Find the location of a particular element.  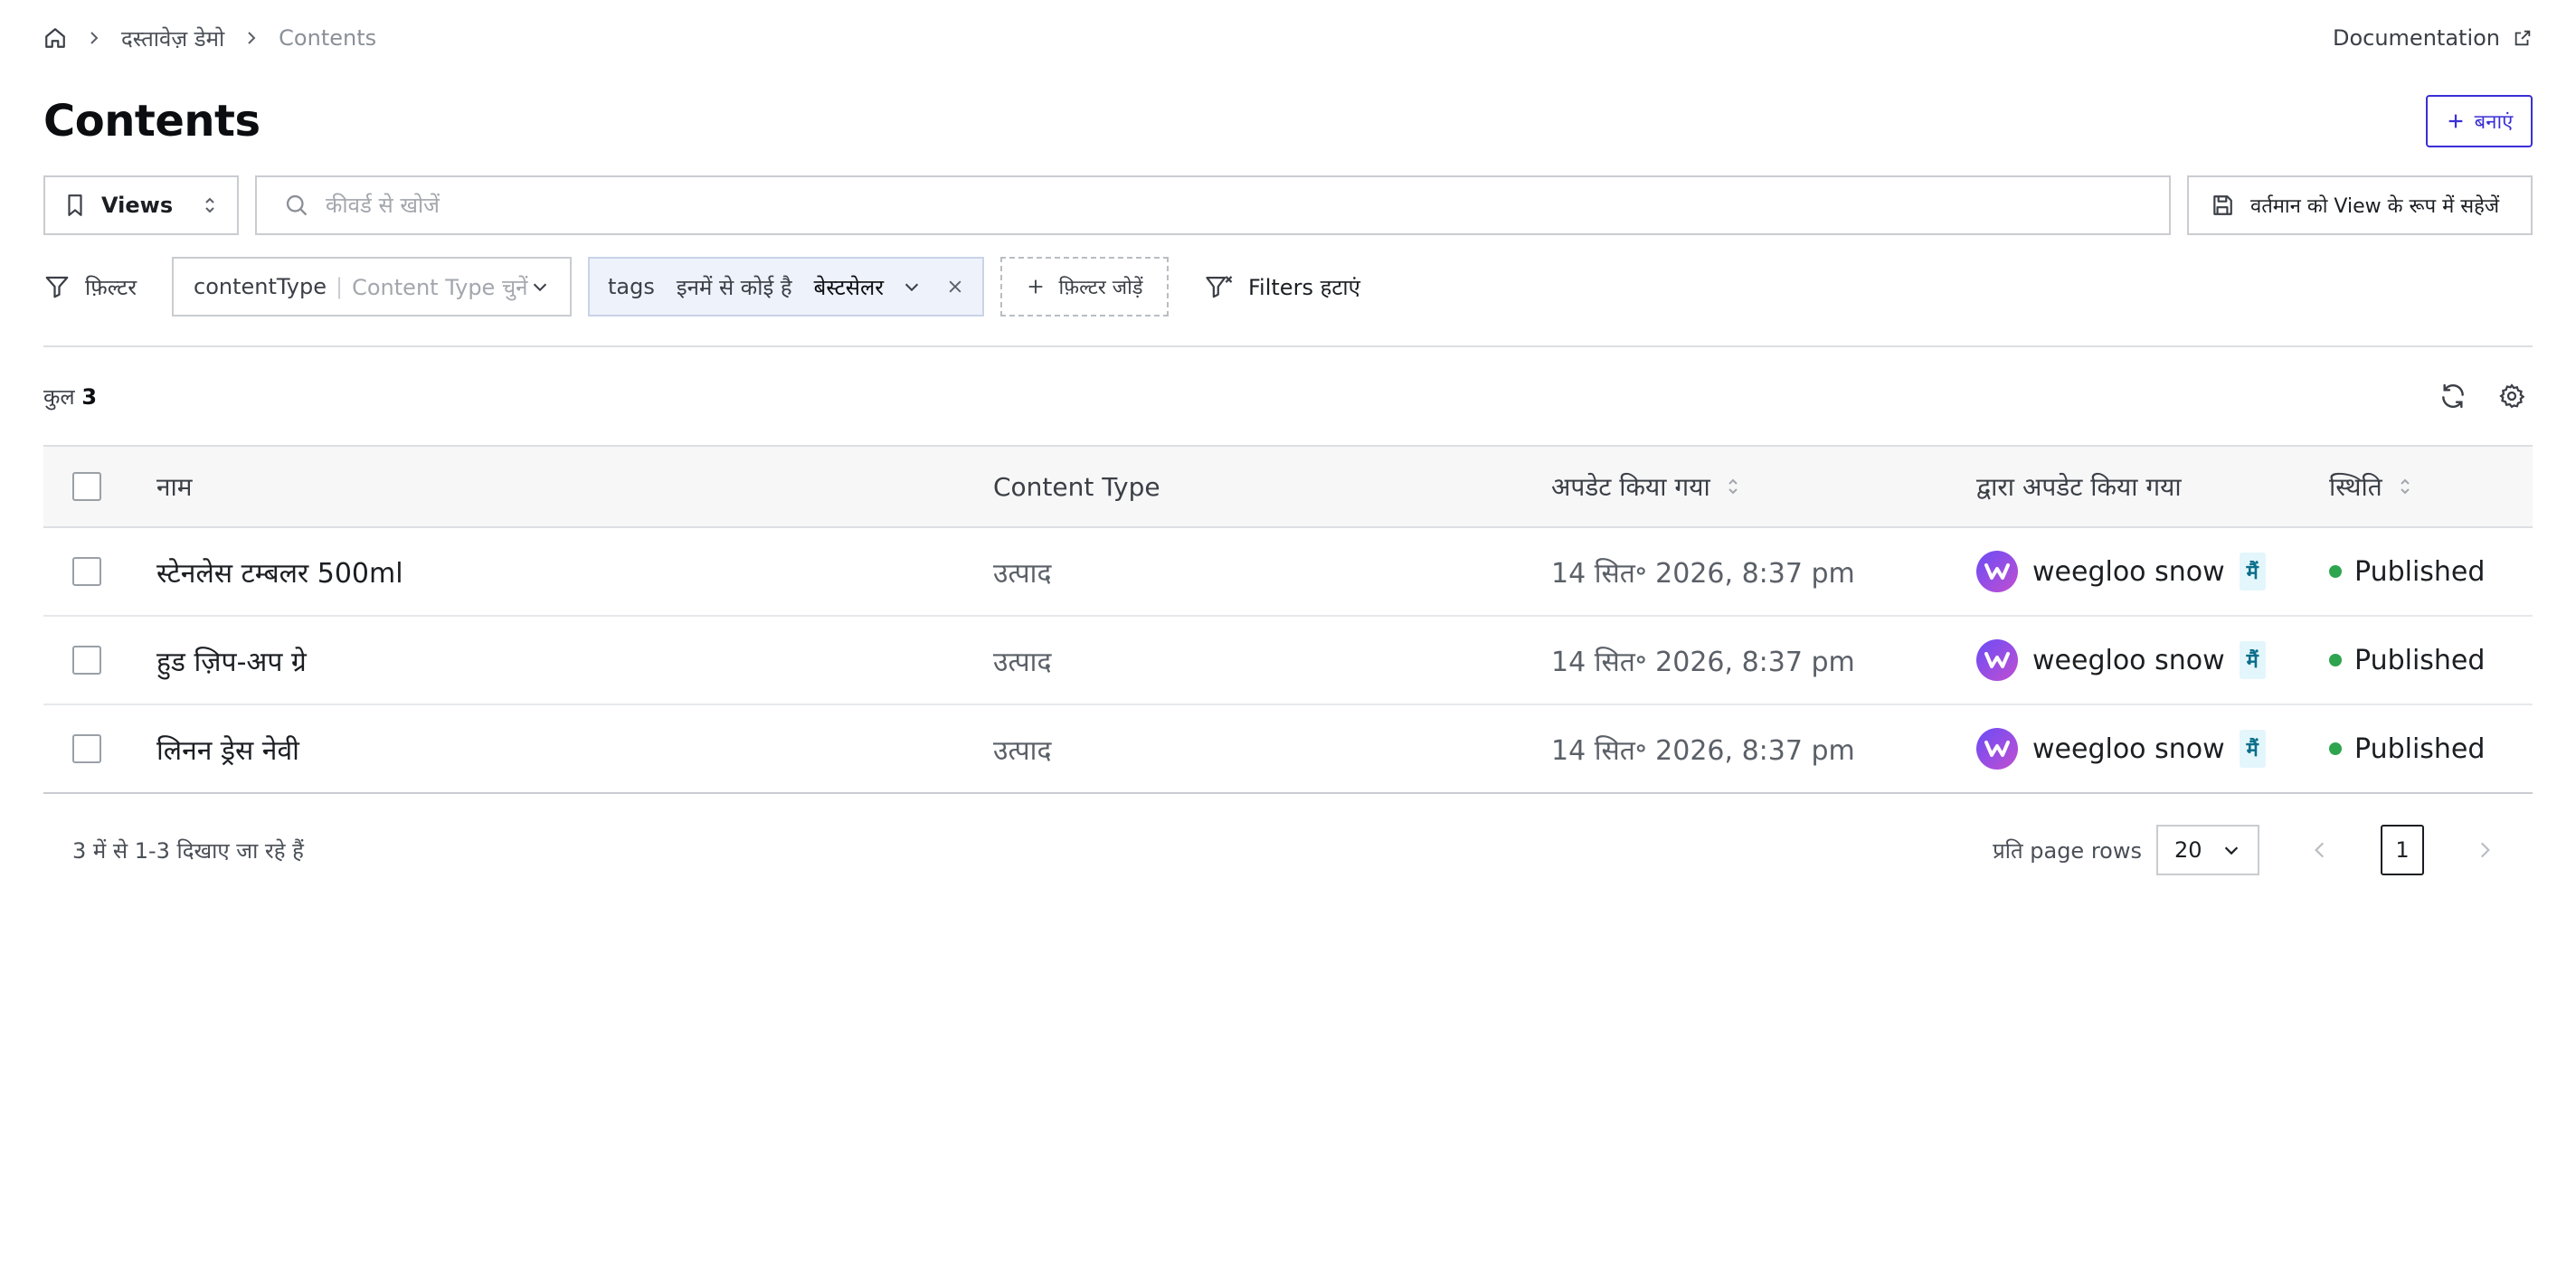

add-filter-label: फ़िल्टर जोड़ें is located at coordinates (1101, 288).